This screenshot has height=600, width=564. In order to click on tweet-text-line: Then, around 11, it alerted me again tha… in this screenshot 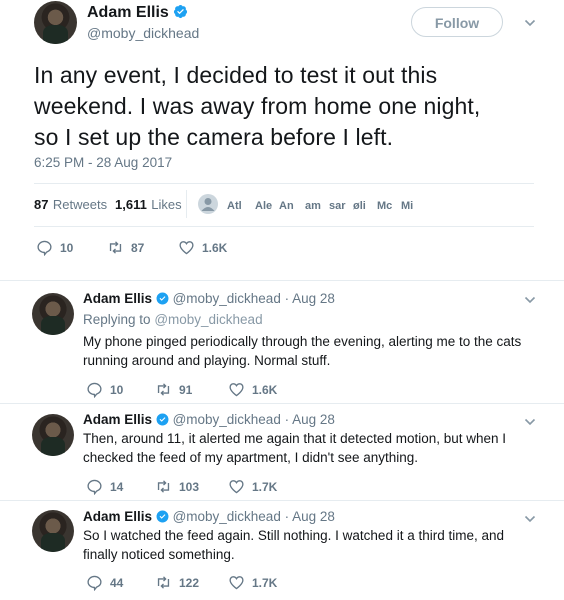, I will do `click(295, 438)`.